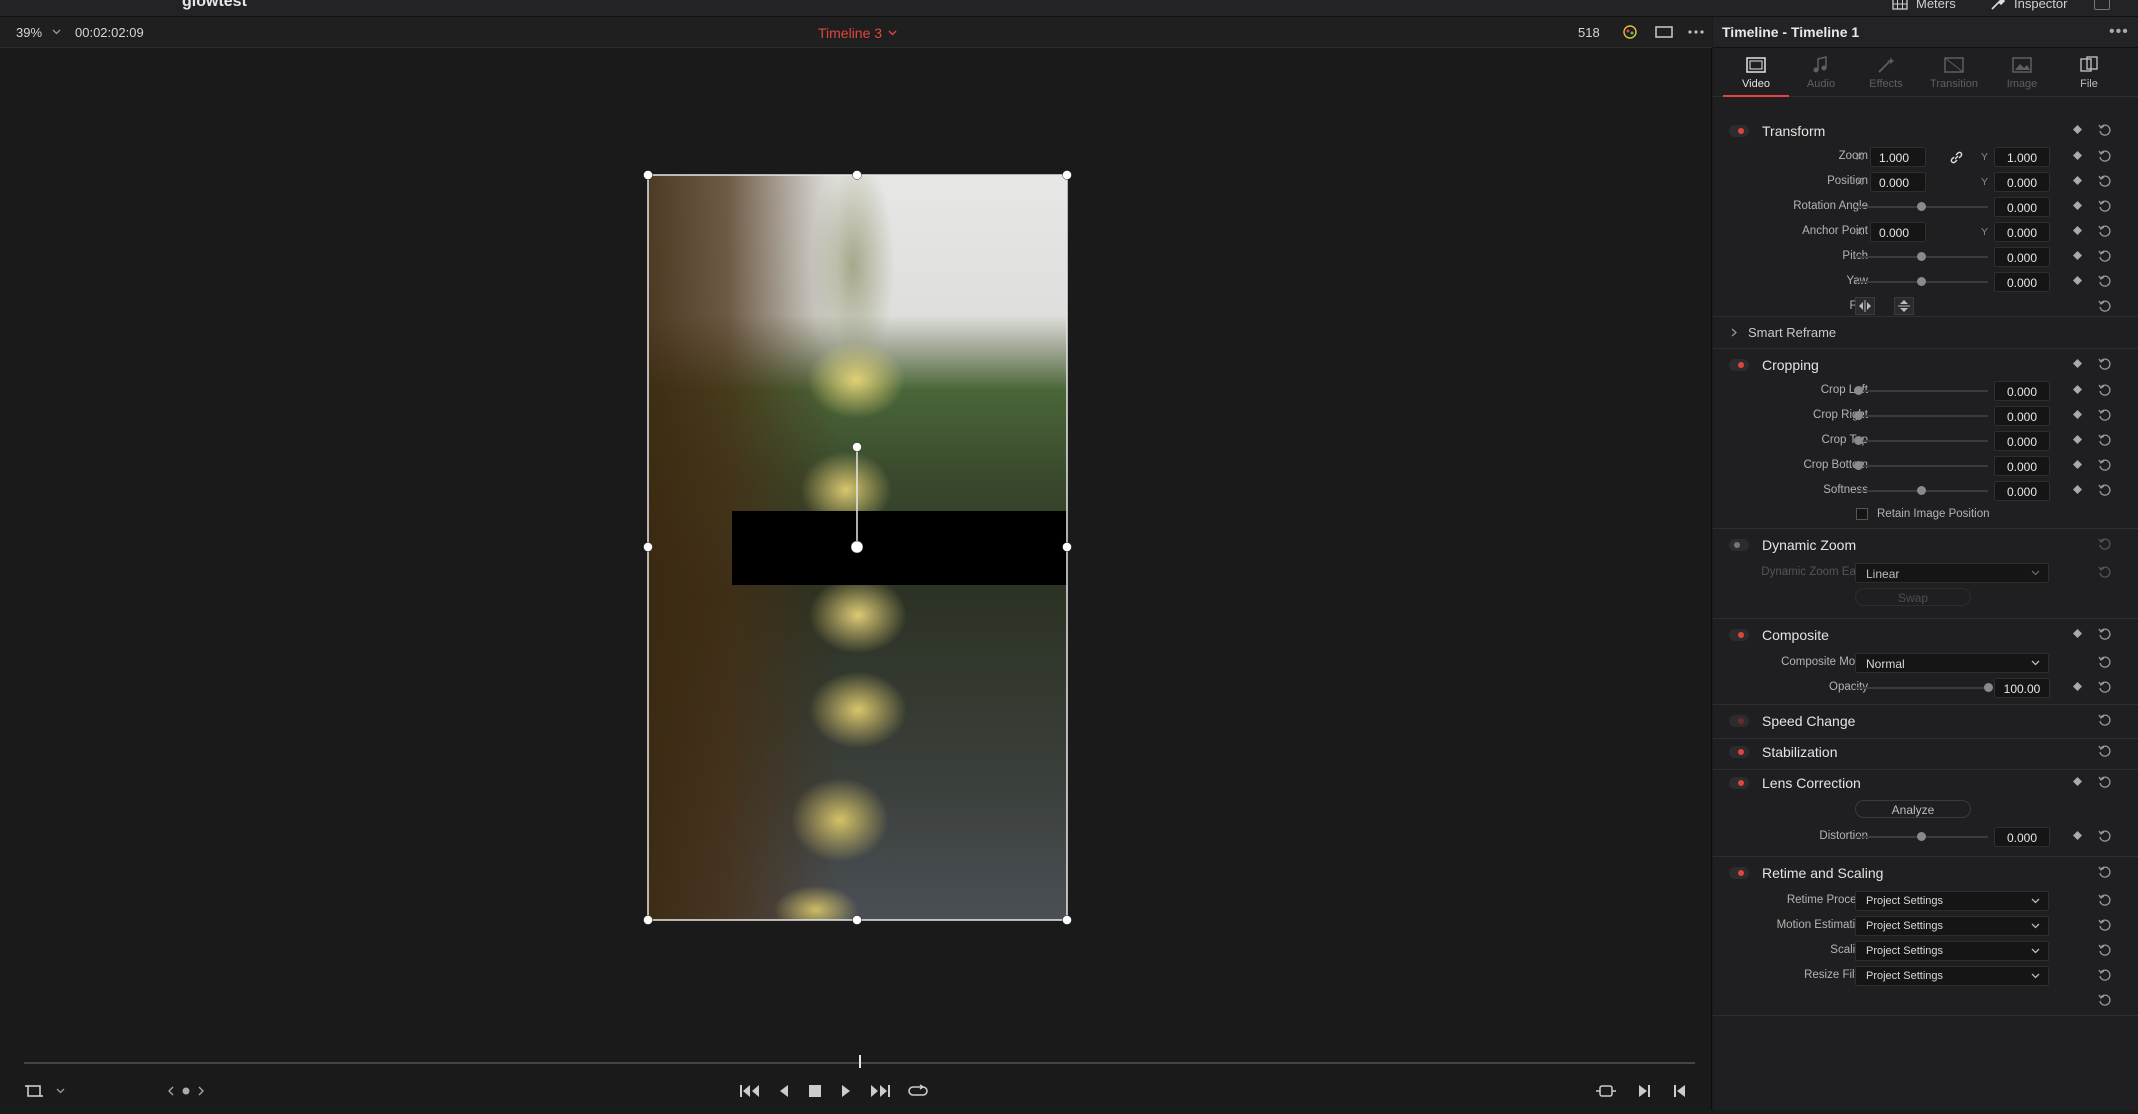 The width and height of the screenshot is (2138, 1114). I want to click on inspector-tab: Inspector, so click(2028, 5).